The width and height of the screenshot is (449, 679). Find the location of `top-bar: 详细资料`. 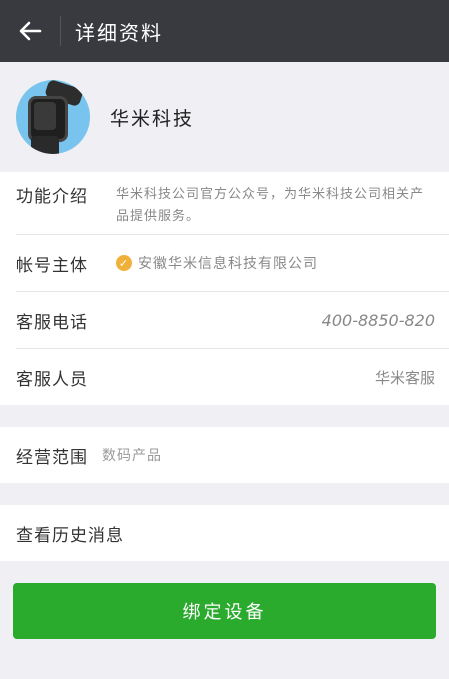

top-bar: 详细资料 is located at coordinates (224, 31).